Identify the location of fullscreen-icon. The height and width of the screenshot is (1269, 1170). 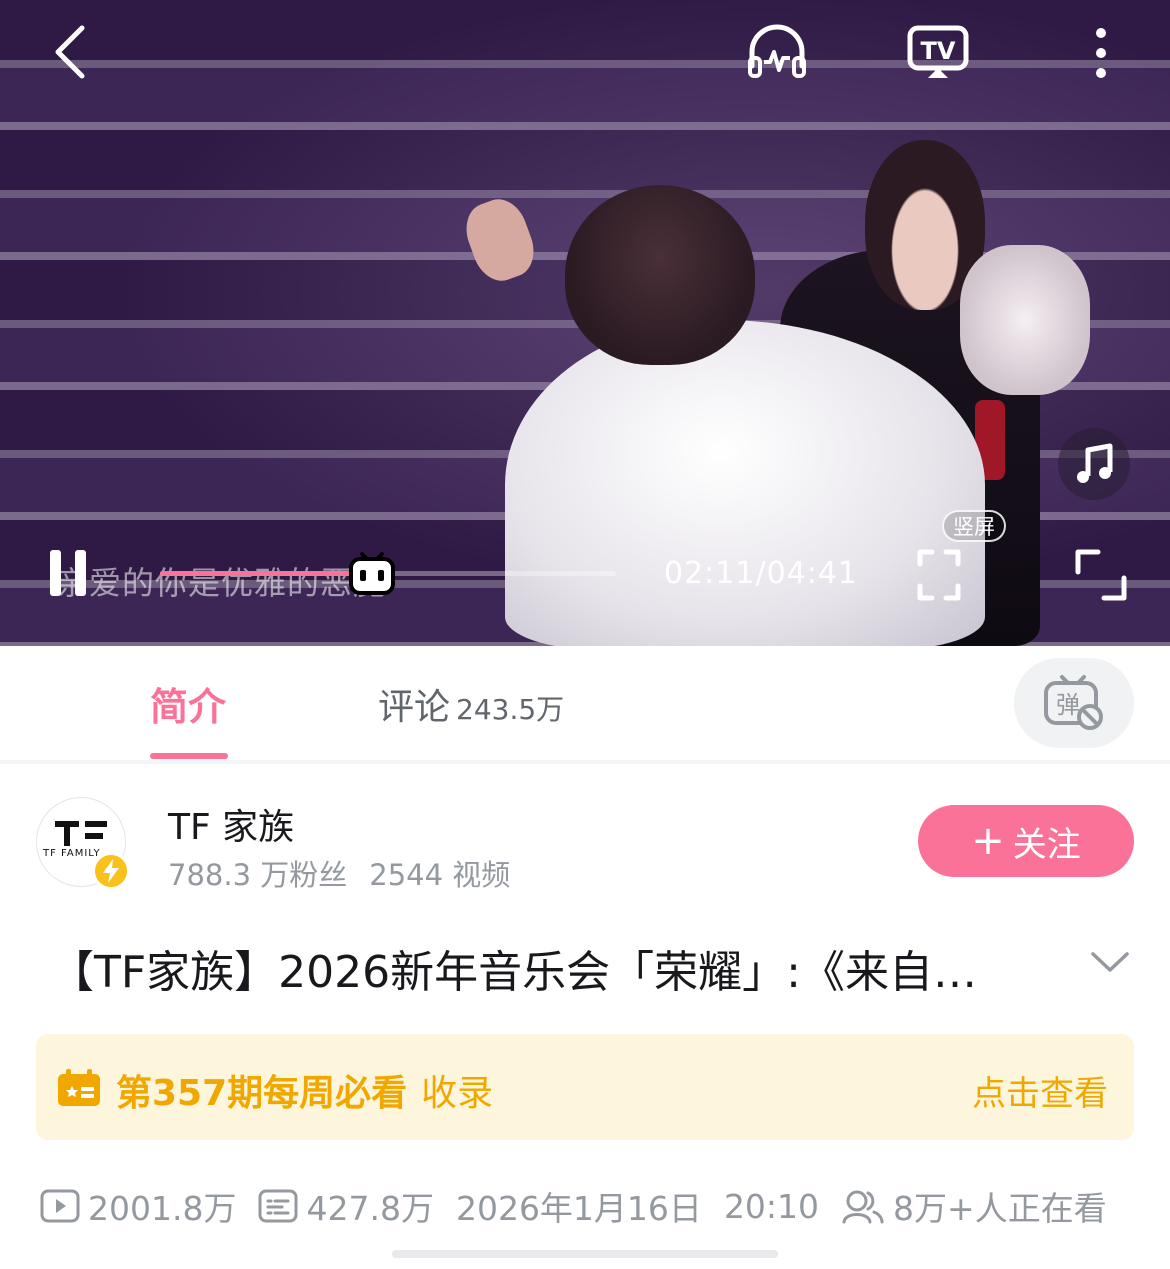
(939, 577).